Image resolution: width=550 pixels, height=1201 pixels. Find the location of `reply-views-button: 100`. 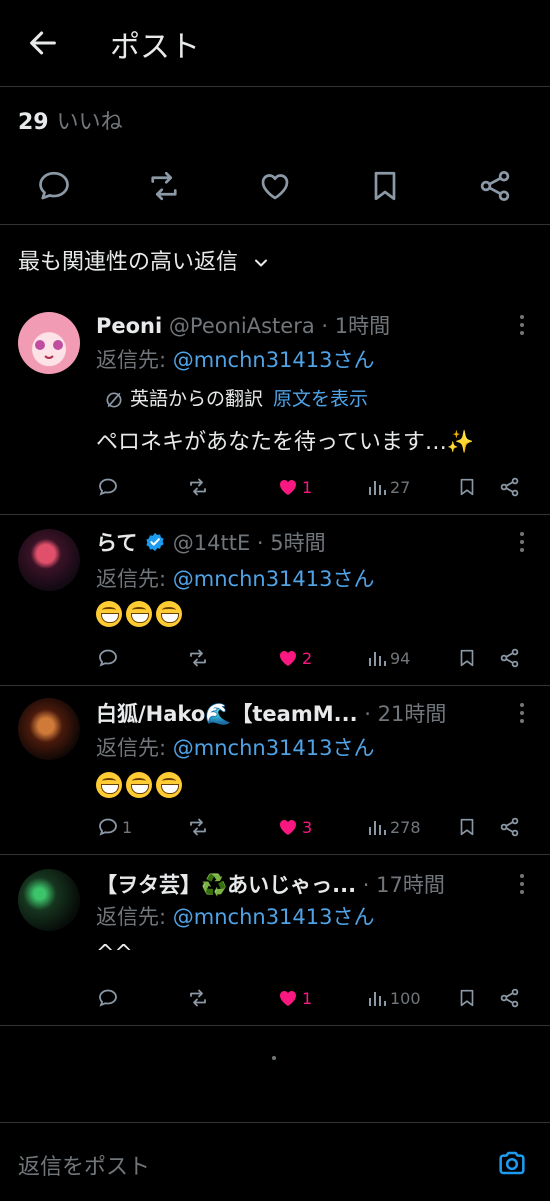

reply-views-button: 100 is located at coordinates (393, 998).